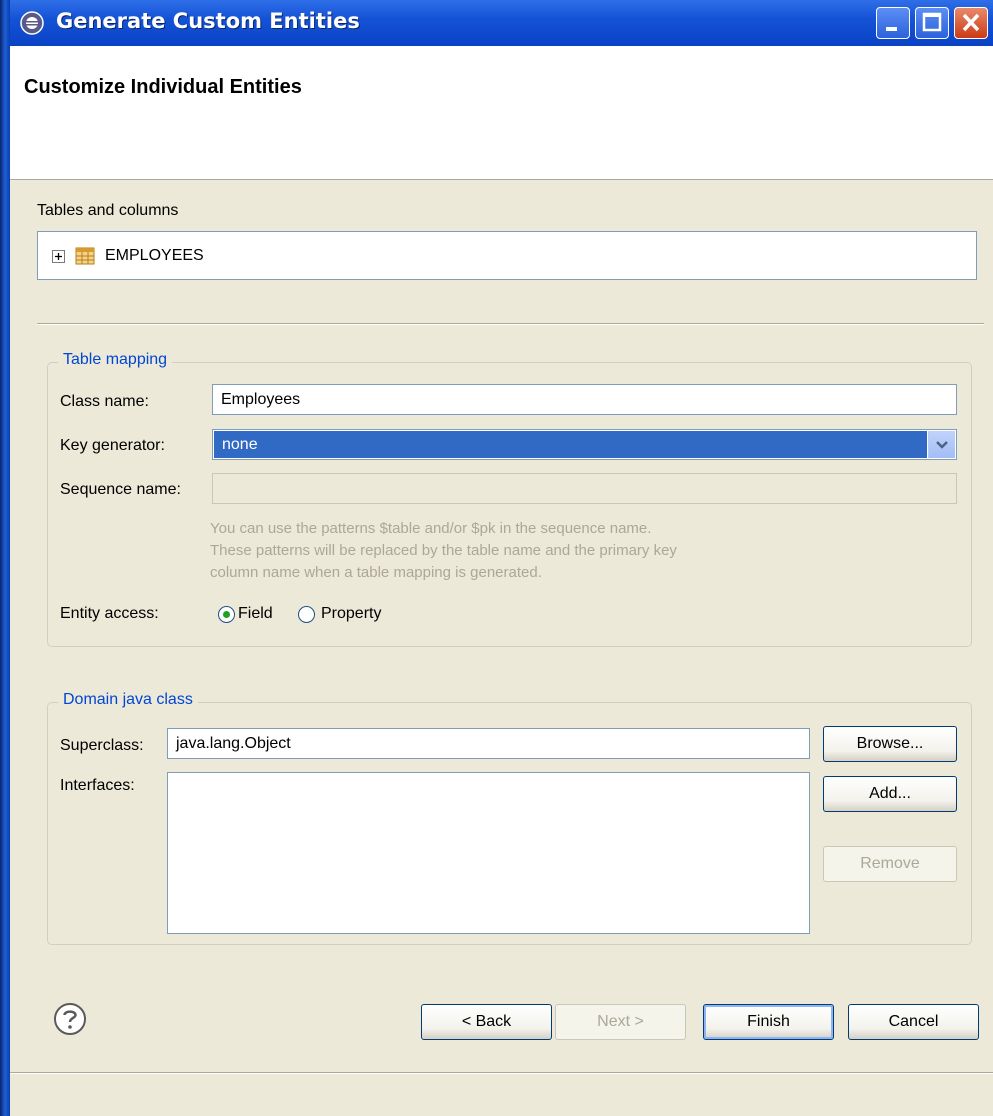 This screenshot has height=1116, width=993. What do you see at coordinates (255, 613) in the screenshot?
I see `radio-field-label: Field` at bounding box center [255, 613].